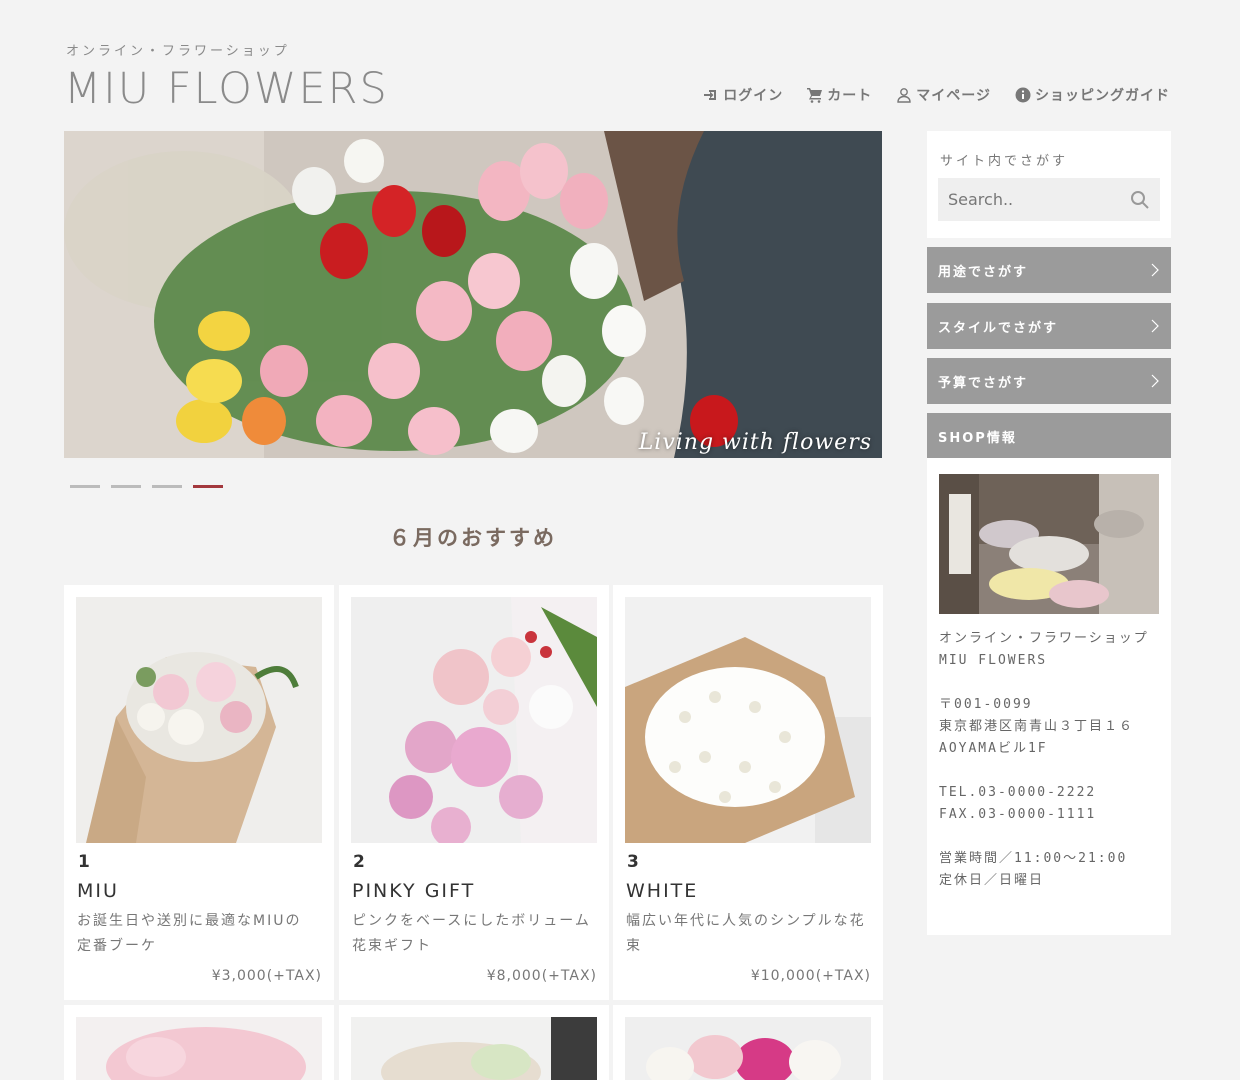 This screenshot has height=1080, width=1240. What do you see at coordinates (986, 704) in the screenshot?
I see `shop-postal: 〒001-0099` at bounding box center [986, 704].